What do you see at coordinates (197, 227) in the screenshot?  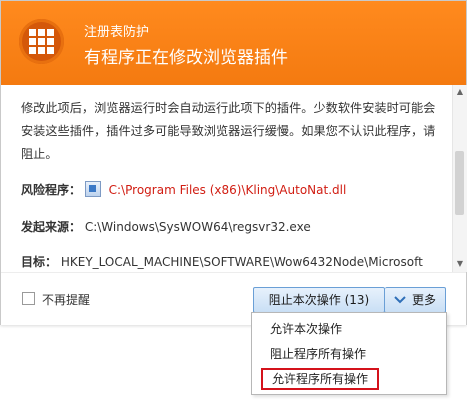 I see `source-path: C:\Windows\SysWOW64\regsvr32.exe` at bounding box center [197, 227].